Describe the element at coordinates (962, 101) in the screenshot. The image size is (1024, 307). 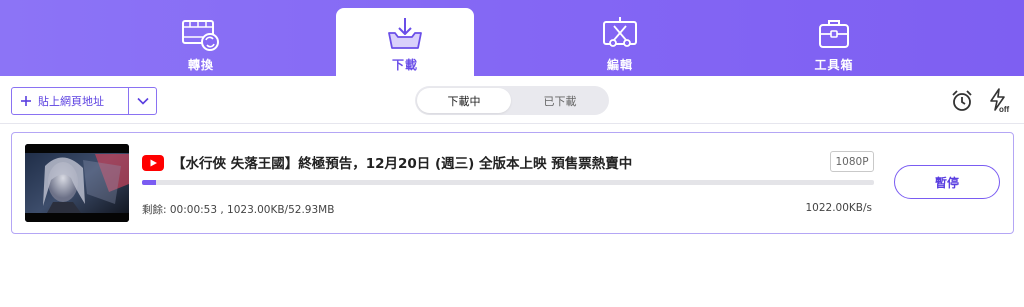
I see `alarm-clock-icon` at that location.